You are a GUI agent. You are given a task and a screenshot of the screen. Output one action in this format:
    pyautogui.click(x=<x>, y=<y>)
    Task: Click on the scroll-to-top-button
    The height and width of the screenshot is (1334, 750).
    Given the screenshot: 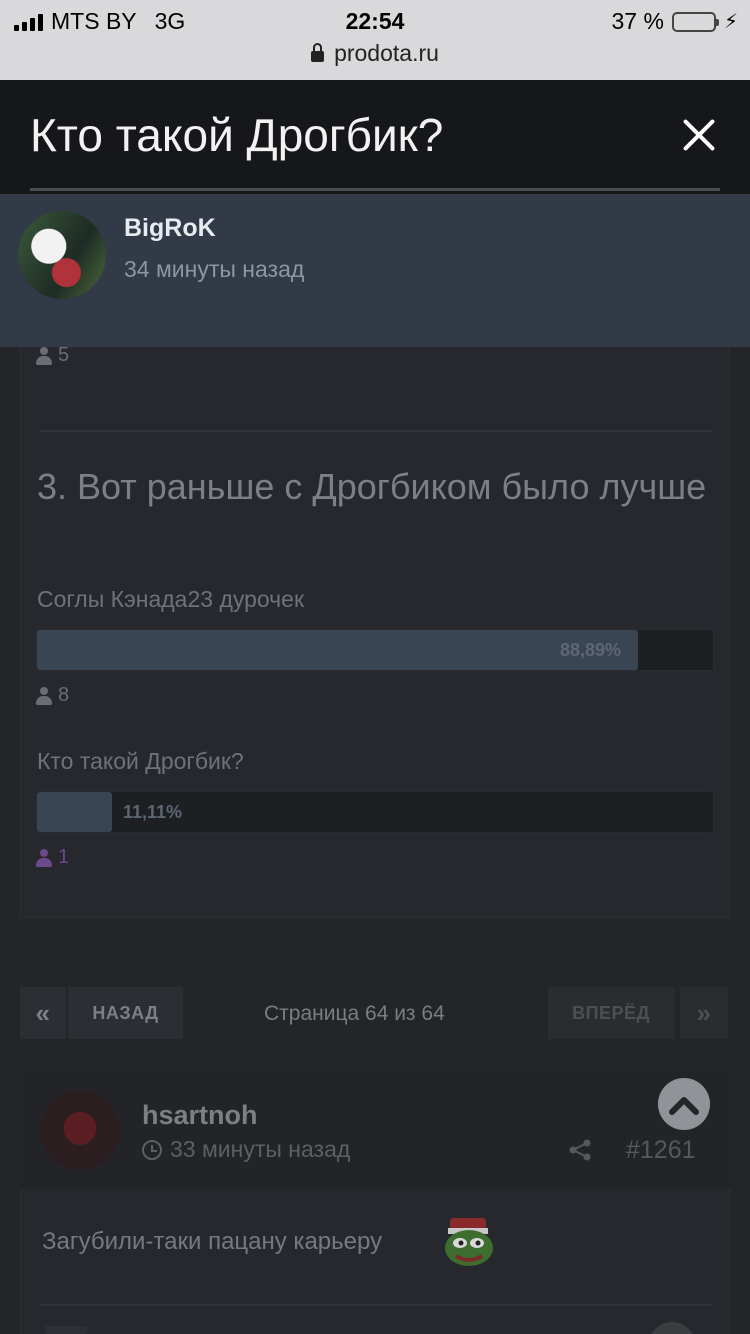 What is the action you would take?
    pyautogui.click(x=684, y=1104)
    